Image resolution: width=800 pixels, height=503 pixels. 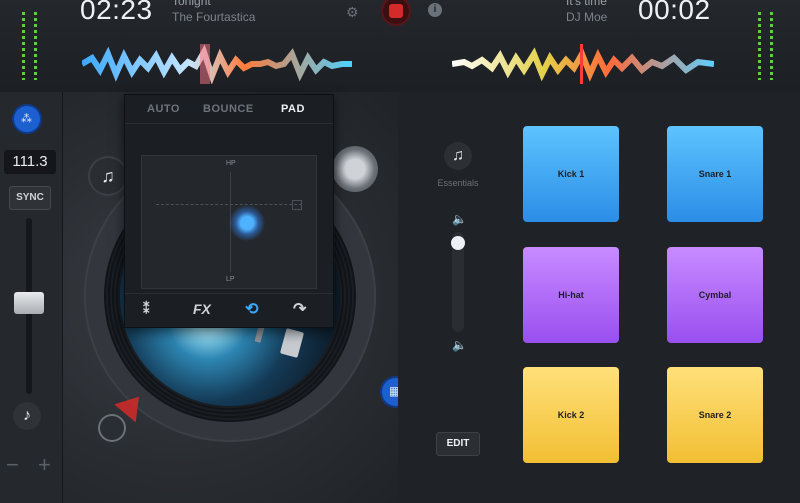 I want to click on record-icon, so click(x=396, y=11).